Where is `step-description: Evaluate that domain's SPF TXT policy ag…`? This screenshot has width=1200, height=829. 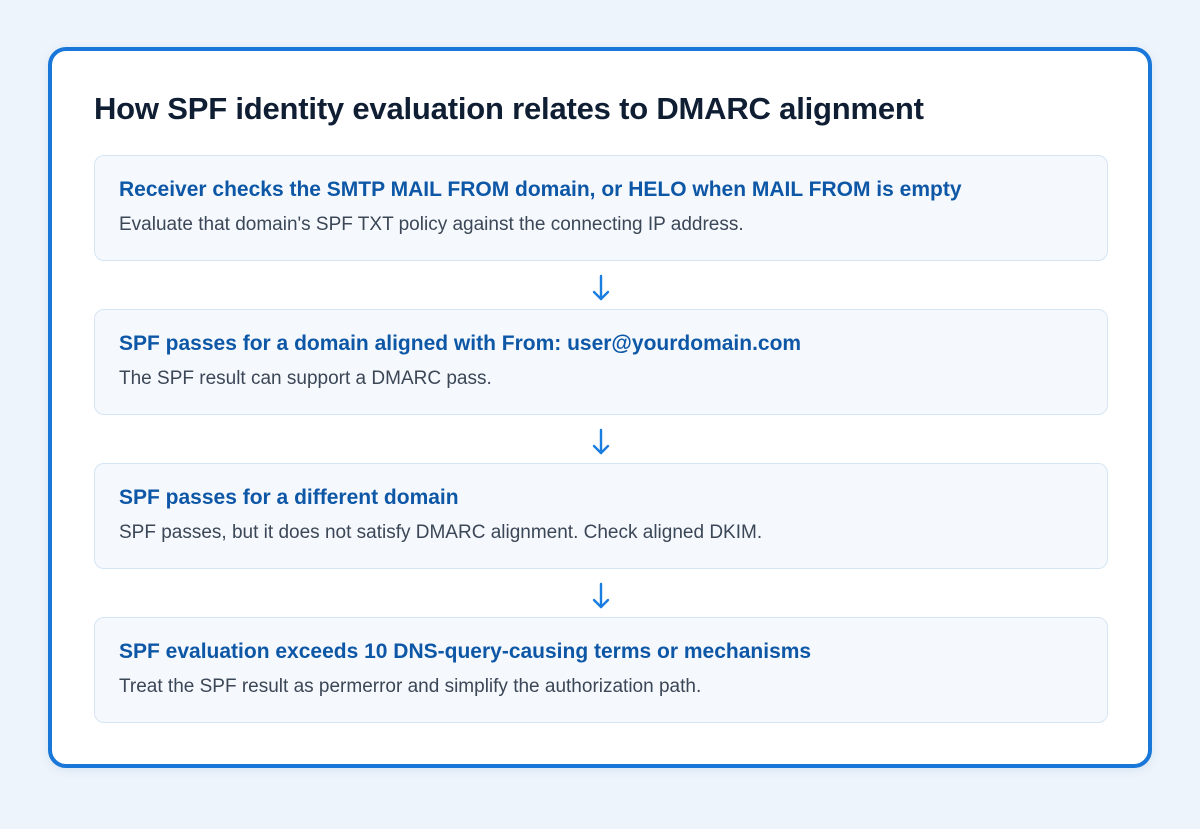
step-description: Evaluate that domain's SPF TXT policy ag… is located at coordinates (431, 224).